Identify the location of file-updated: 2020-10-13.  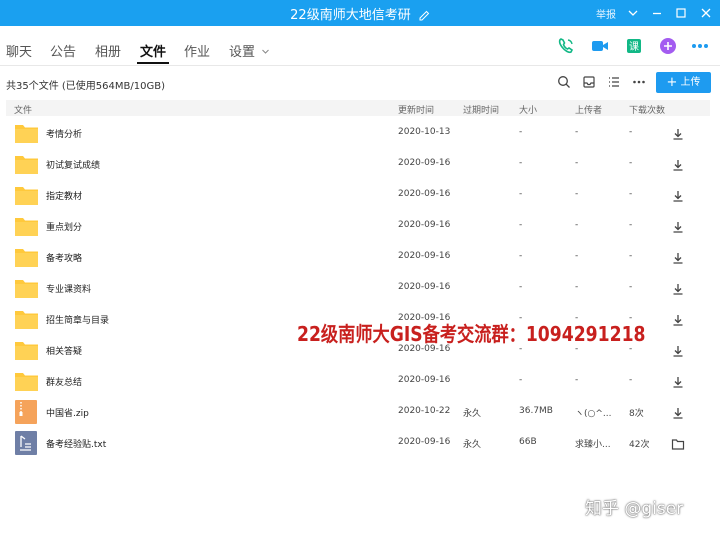
(424, 132).